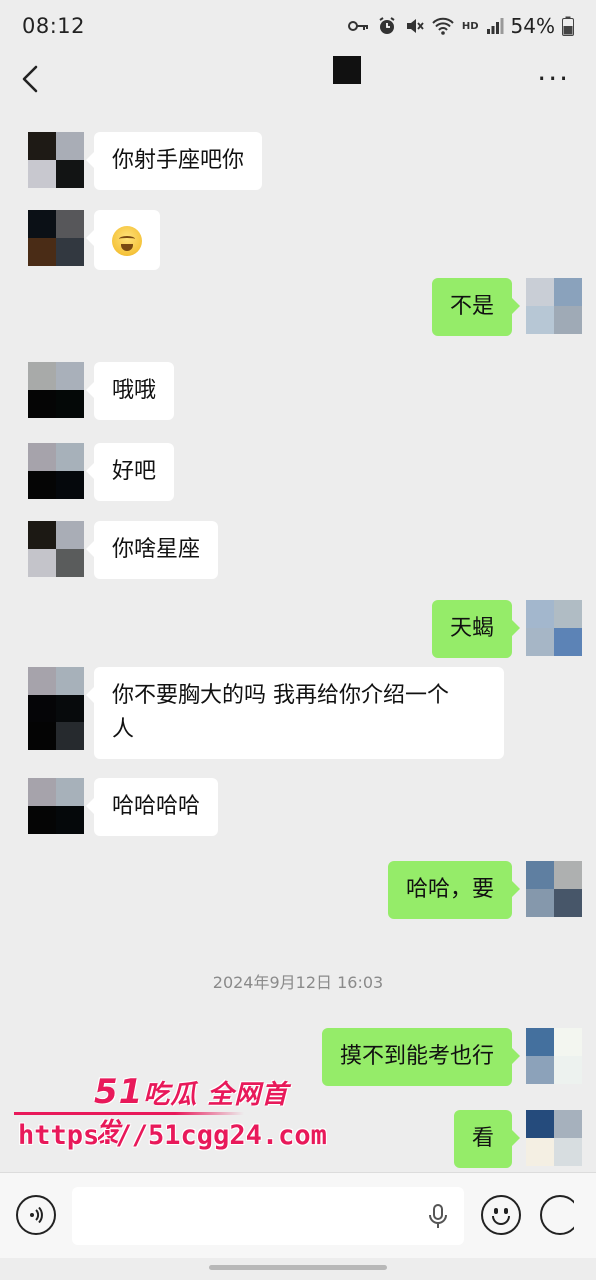 Image resolution: width=596 pixels, height=1280 pixels. What do you see at coordinates (298, 1267) in the screenshot?
I see `home-indicator` at bounding box center [298, 1267].